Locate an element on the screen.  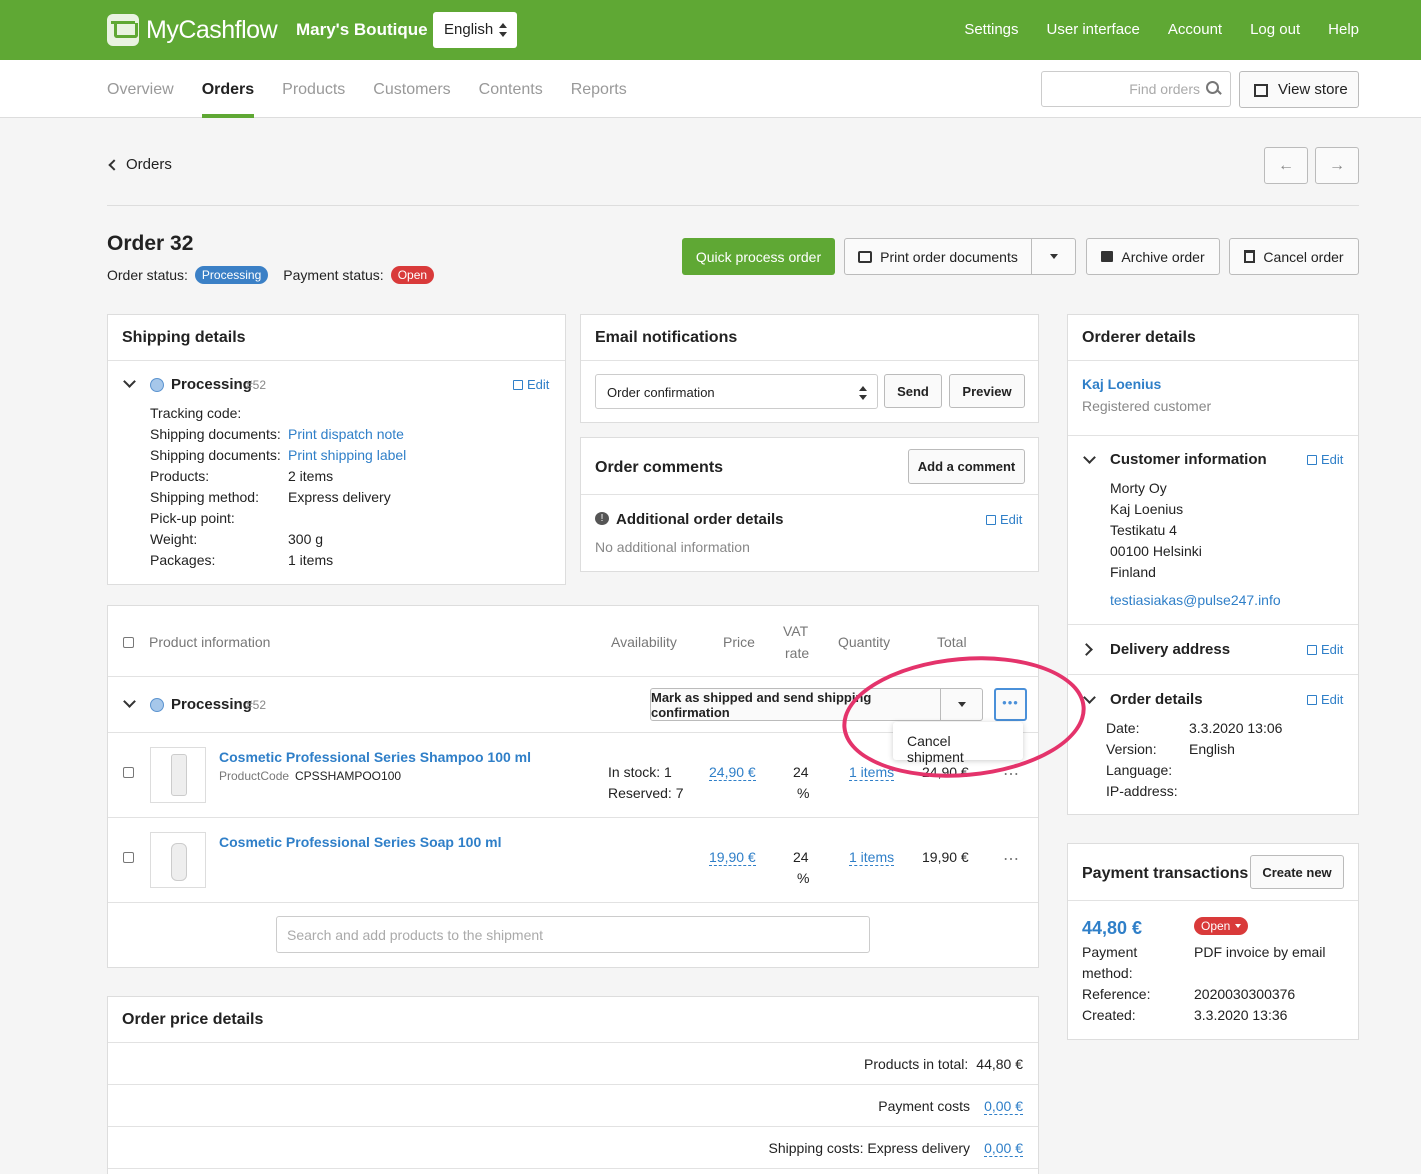
quick-process-button: Quick process order is located at coordinates (758, 256).